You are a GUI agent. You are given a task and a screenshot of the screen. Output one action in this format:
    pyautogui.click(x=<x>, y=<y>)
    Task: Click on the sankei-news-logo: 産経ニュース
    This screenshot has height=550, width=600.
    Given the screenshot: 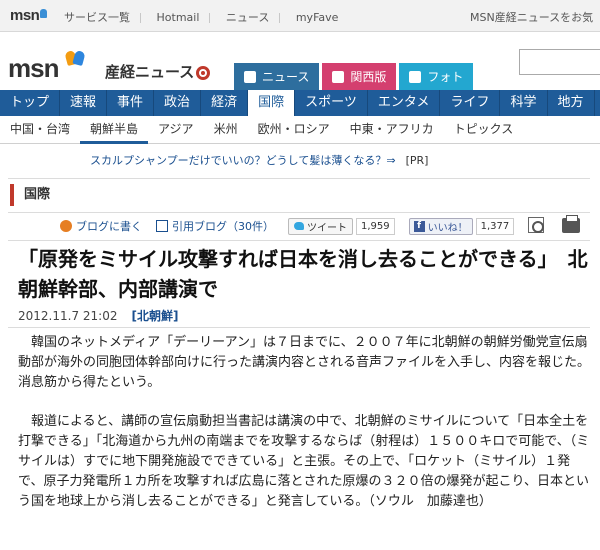 What is the action you would take?
    pyautogui.click(x=158, y=71)
    